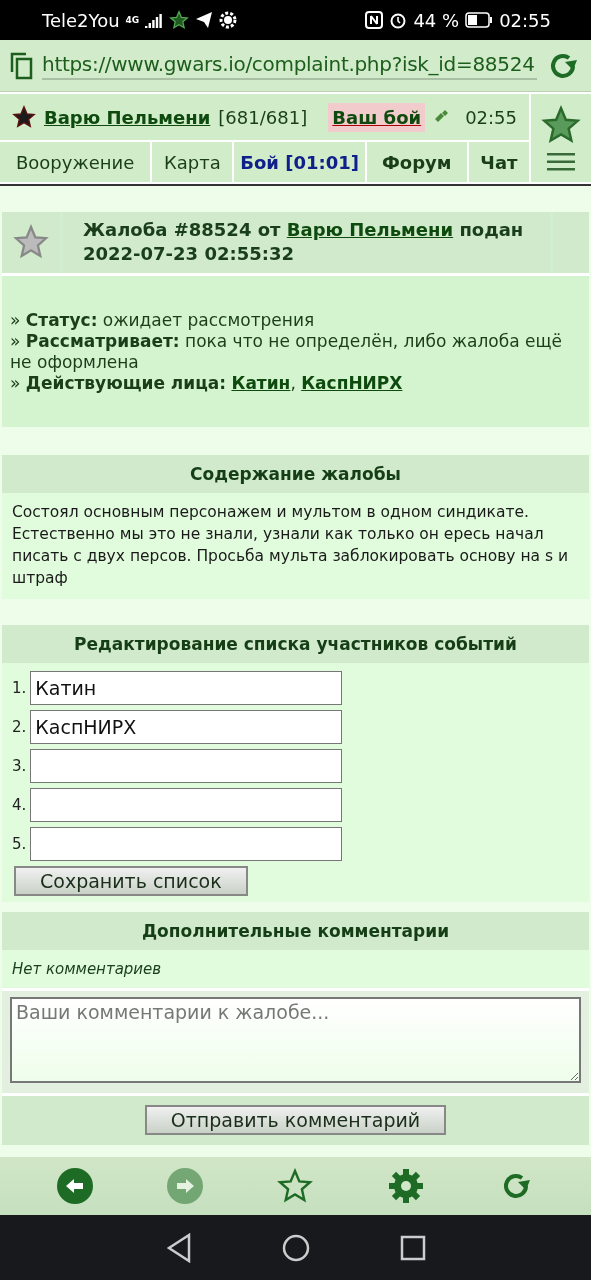 This screenshot has height=1280, width=591. I want to click on section-title: Дополнительные комментарии, so click(295, 930).